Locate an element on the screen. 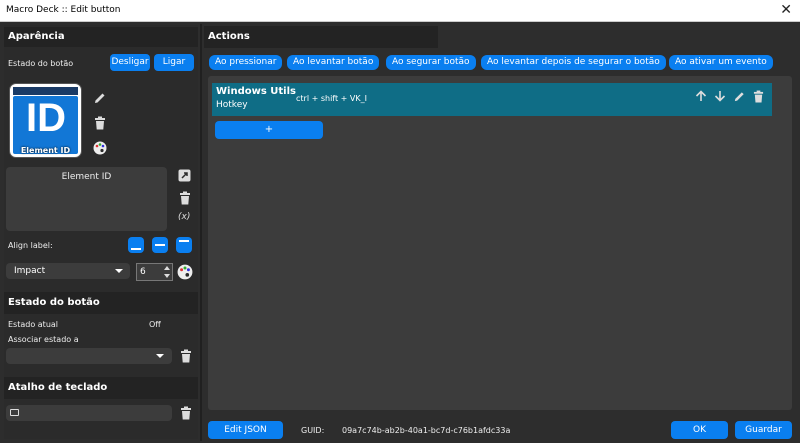 The height and width of the screenshot is (443, 800). stepper-down-icon is located at coordinates (167, 276).